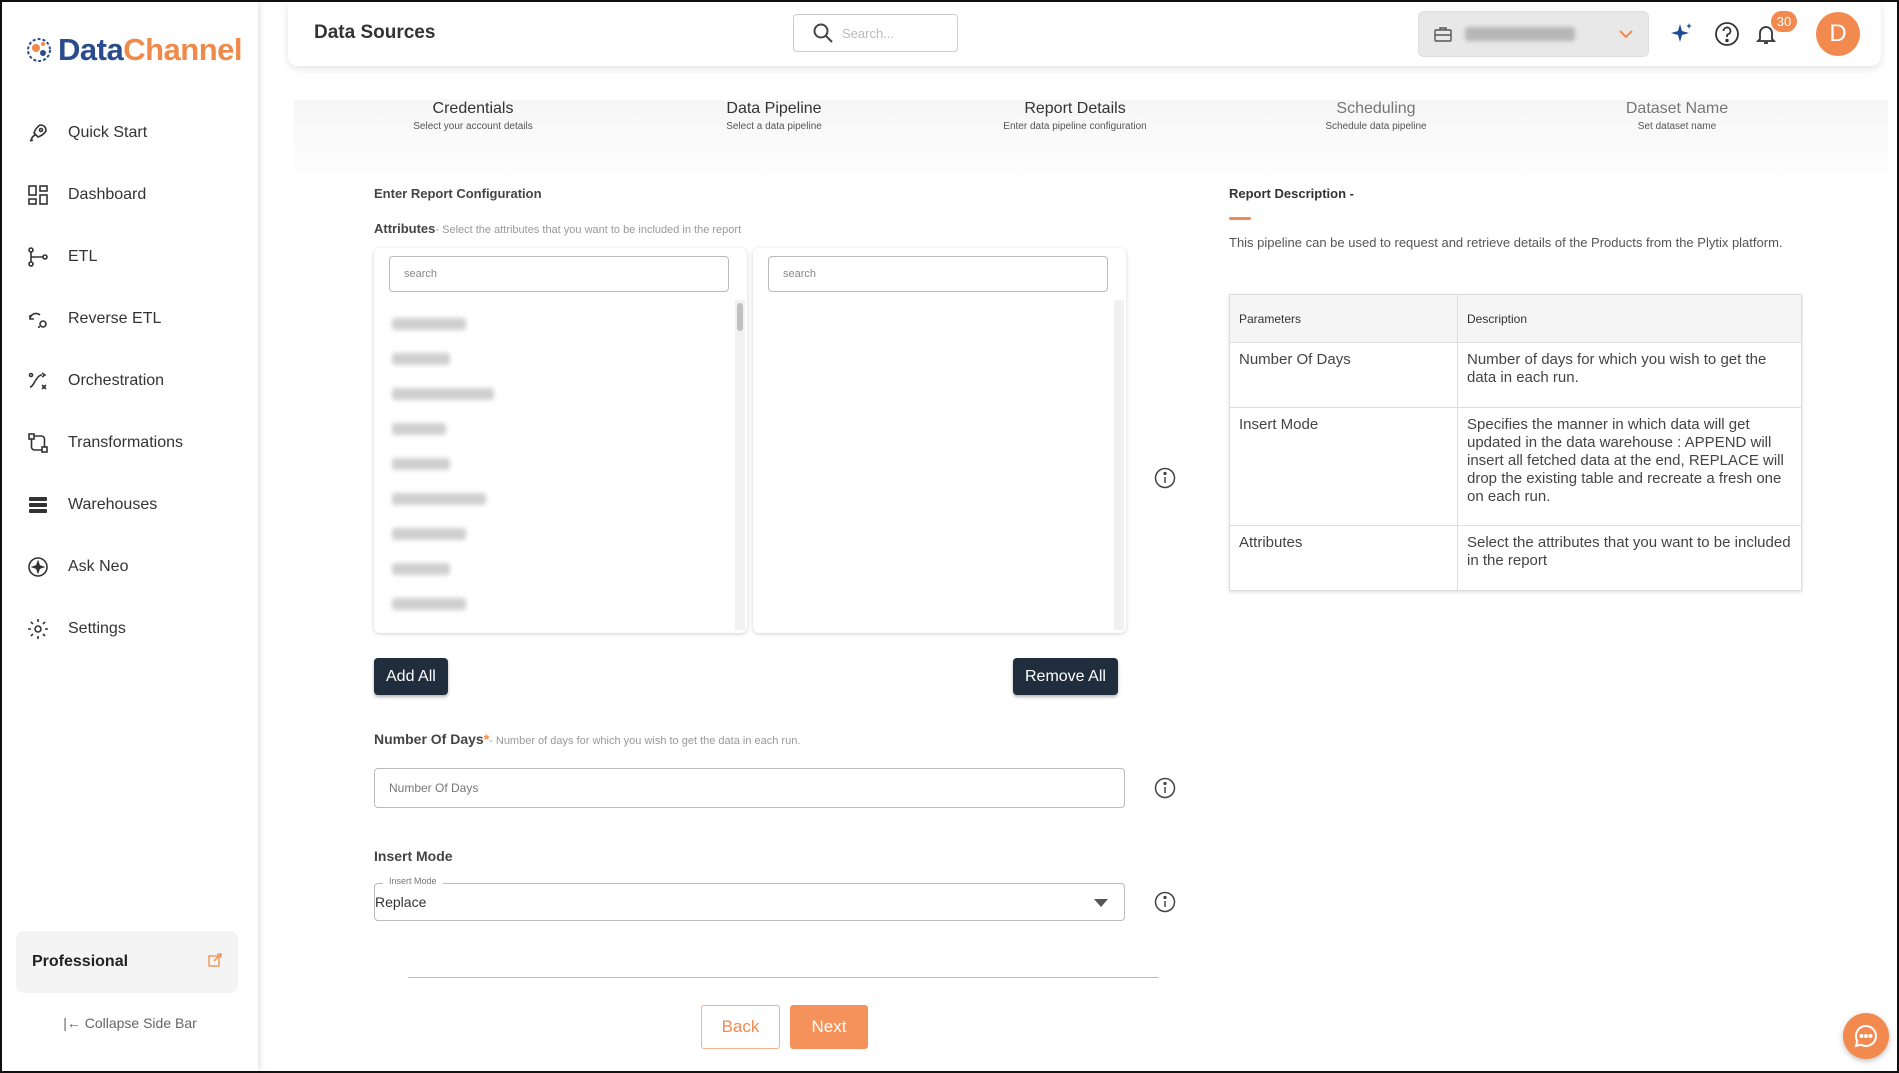 This screenshot has height=1073, width=1899. I want to click on sidebar-item-label: Ask Neo, so click(98, 566).